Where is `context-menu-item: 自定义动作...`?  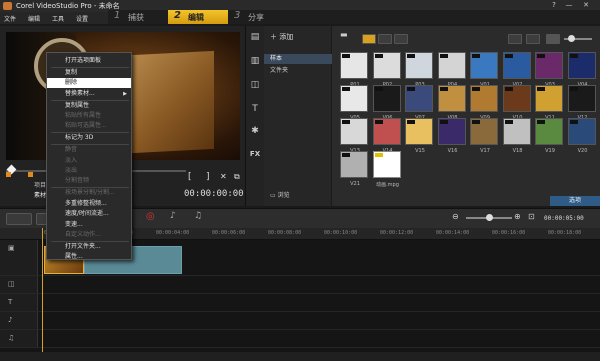 context-menu-item: 自定义动作... is located at coordinates (89, 235).